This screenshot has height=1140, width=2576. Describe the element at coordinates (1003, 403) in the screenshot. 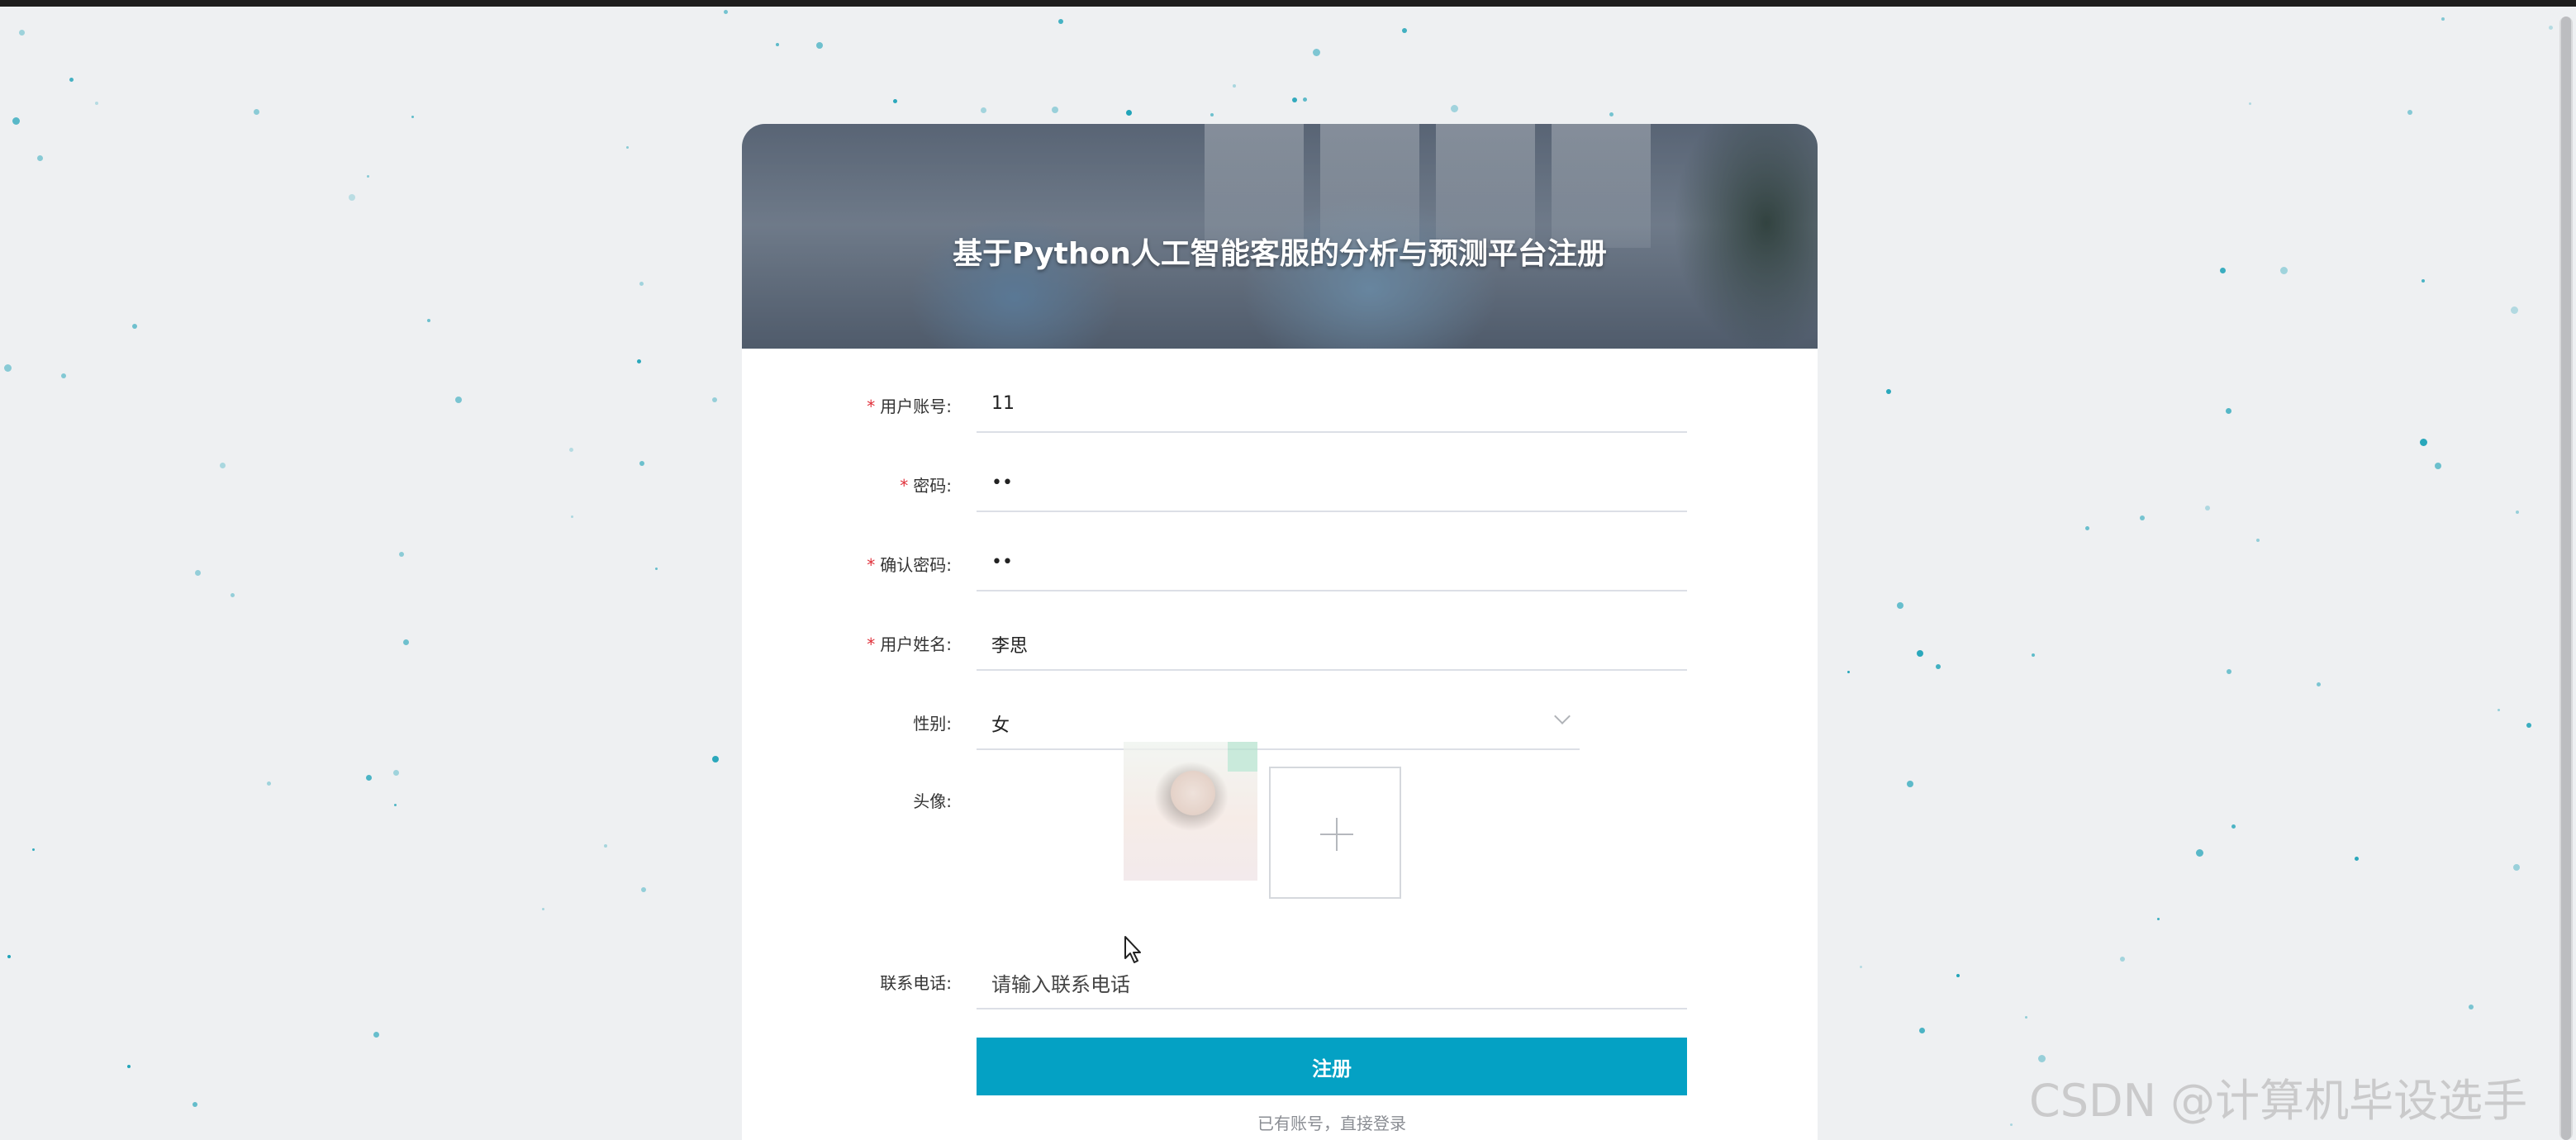

I see `account-value: 11` at that location.